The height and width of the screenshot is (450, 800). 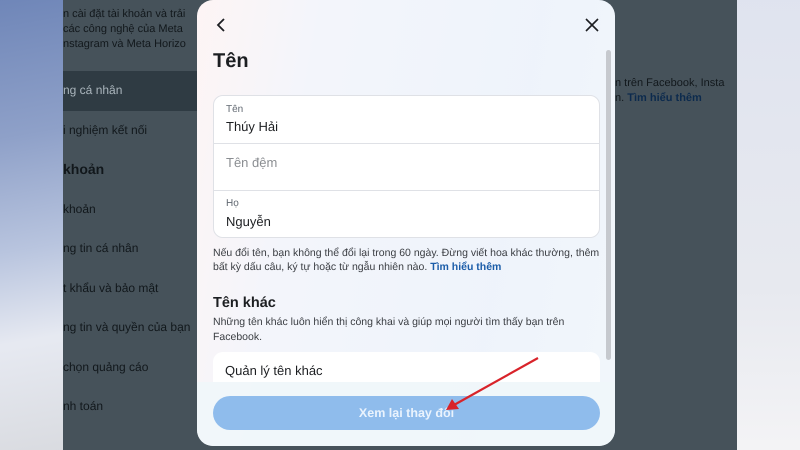 What do you see at coordinates (130, 406) in the screenshot?
I see `menu-item: nh toán` at bounding box center [130, 406].